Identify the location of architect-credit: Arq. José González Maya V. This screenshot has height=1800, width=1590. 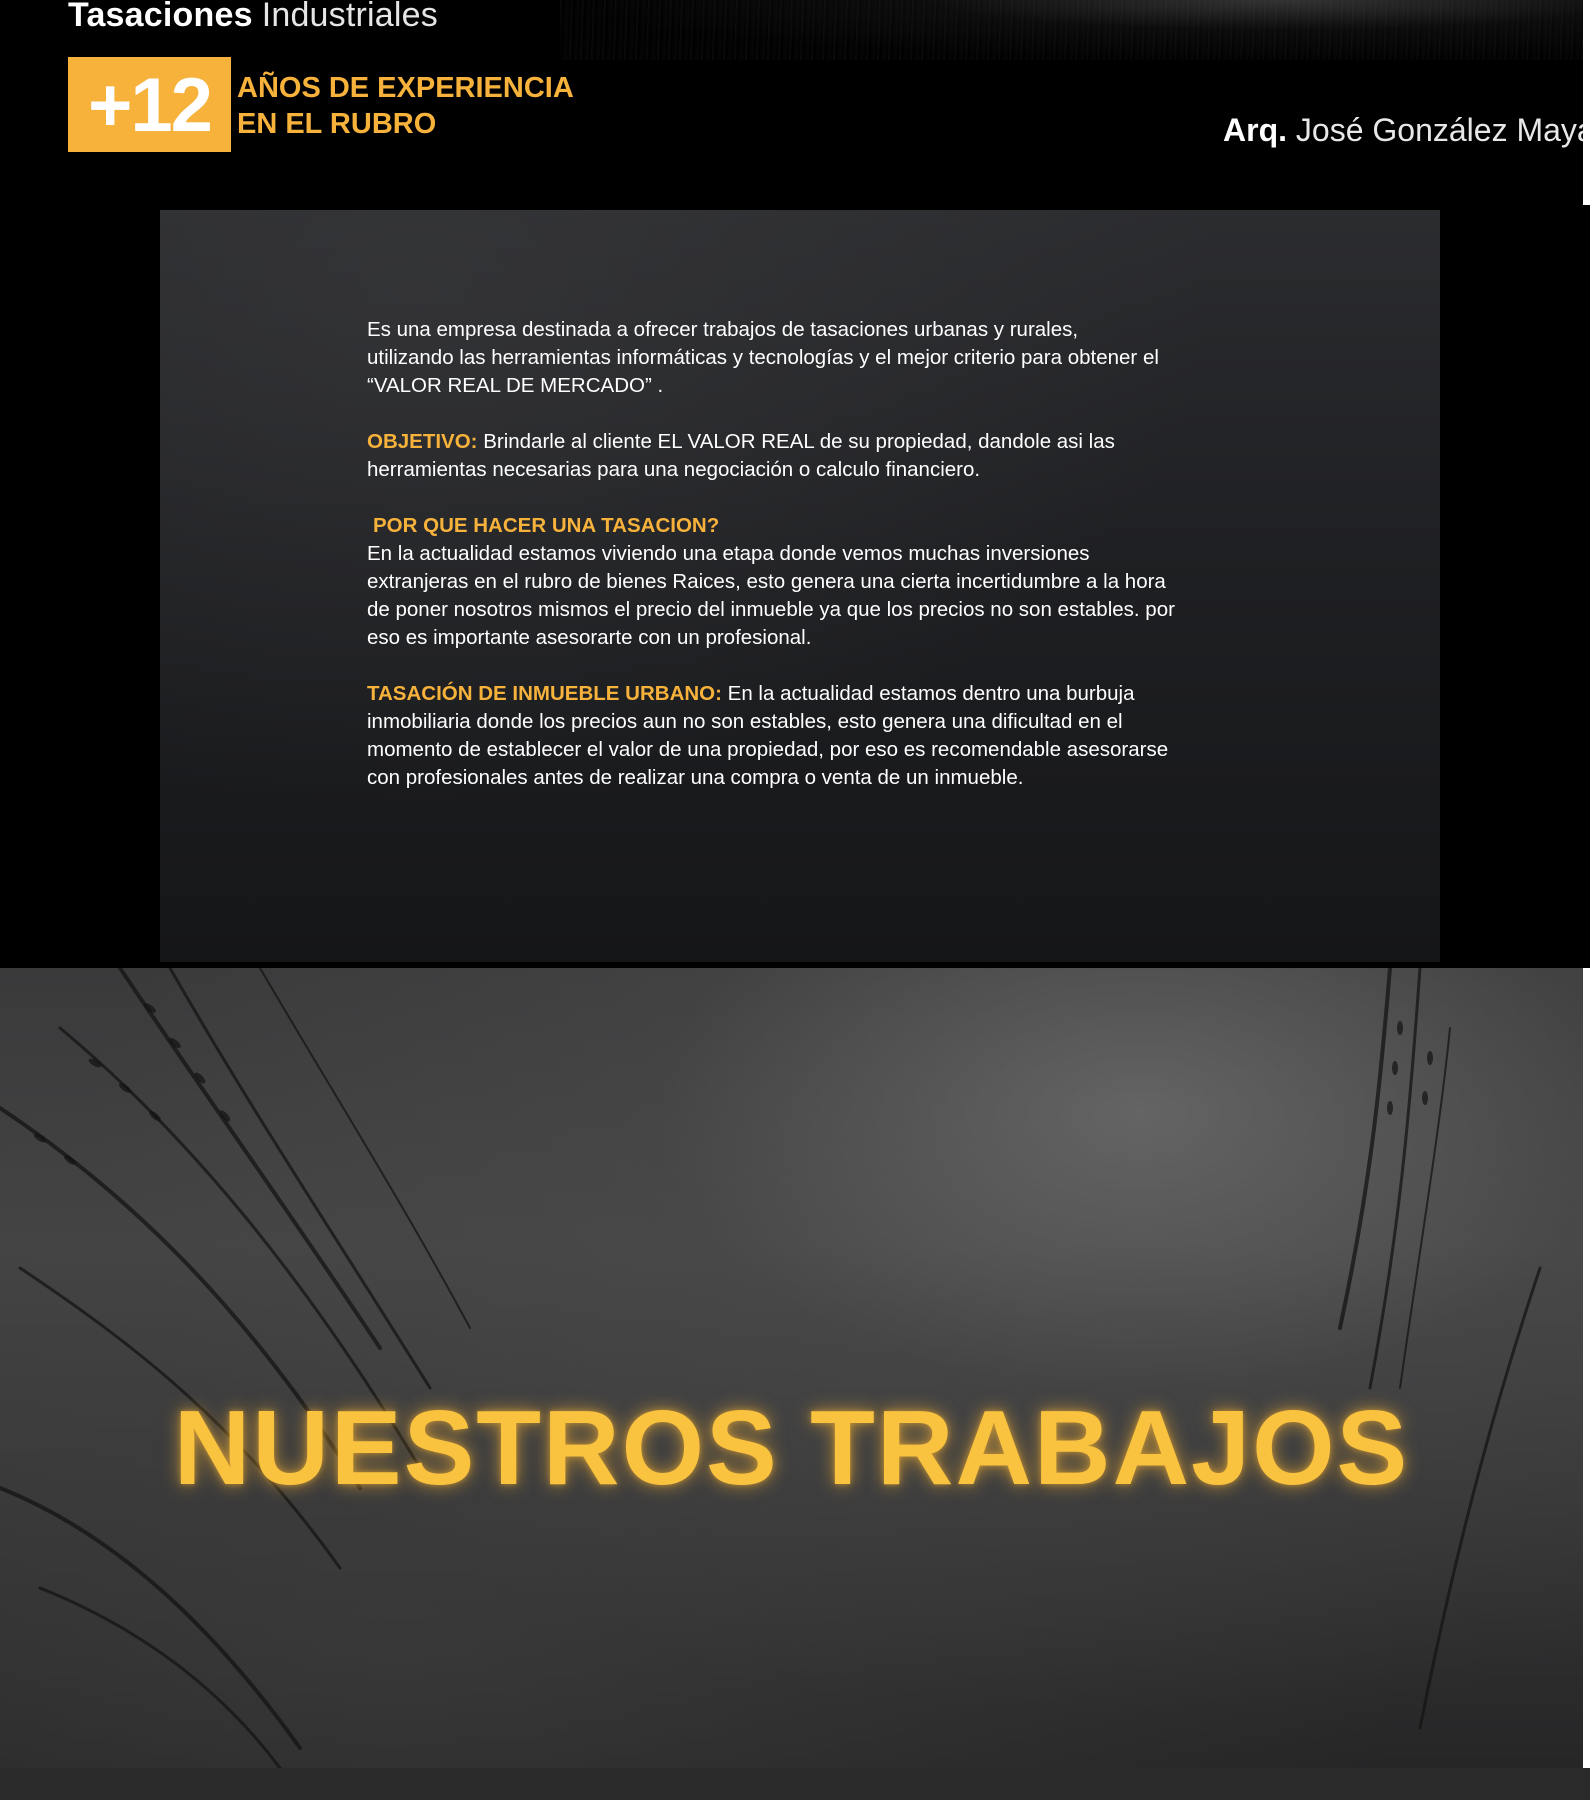
(1406, 130).